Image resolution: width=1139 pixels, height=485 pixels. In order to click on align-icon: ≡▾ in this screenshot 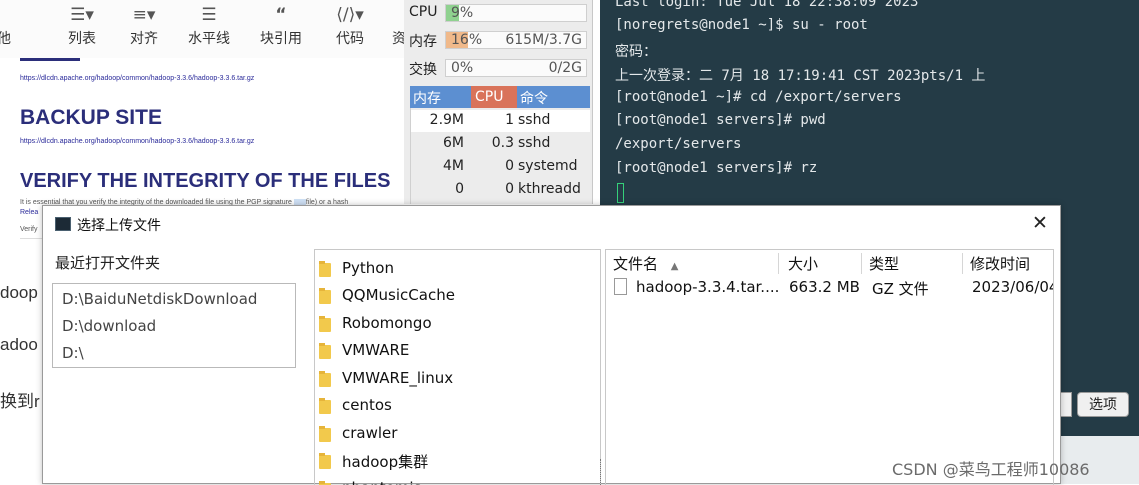, I will do `click(144, 15)`.